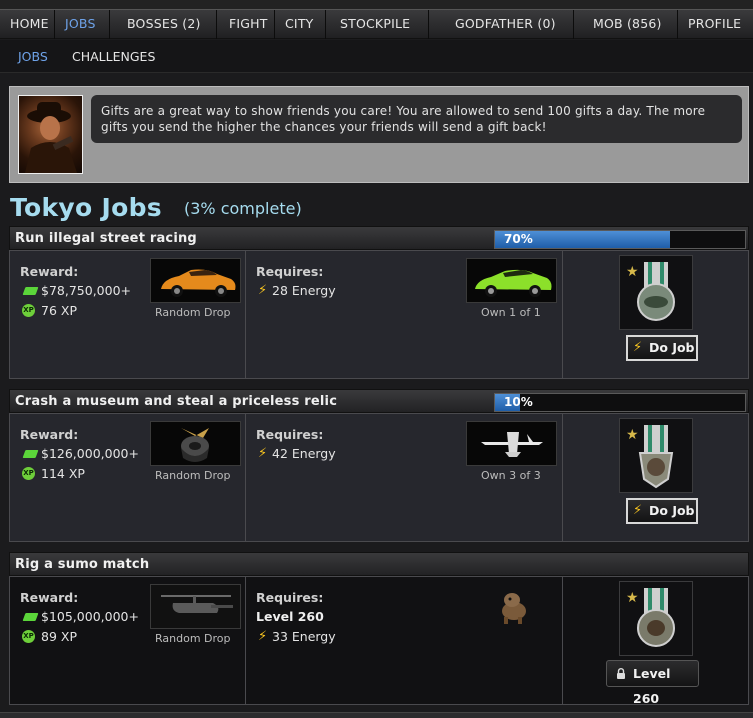 The width and height of the screenshot is (753, 718). What do you see at coordinates (652, 686) in the screenshot?
I see `locked-level-label: Level 260` at bounding box center [652, 686].